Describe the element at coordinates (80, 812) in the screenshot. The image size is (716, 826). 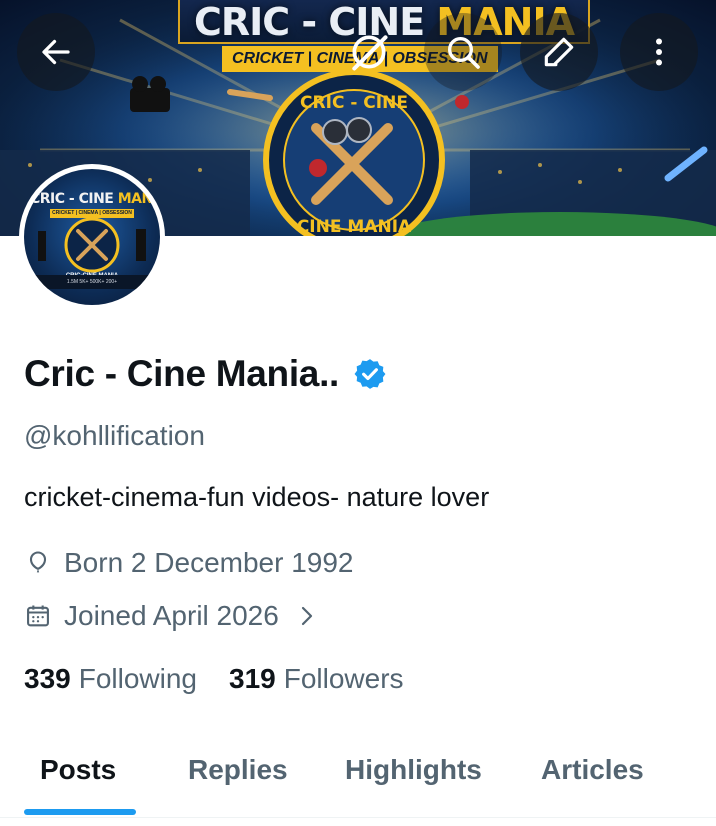
I see `active-tab-indicator` at that location.